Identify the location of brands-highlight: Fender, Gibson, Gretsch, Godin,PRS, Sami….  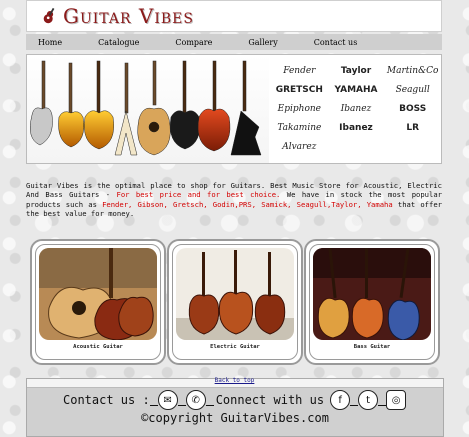
(247, 204).